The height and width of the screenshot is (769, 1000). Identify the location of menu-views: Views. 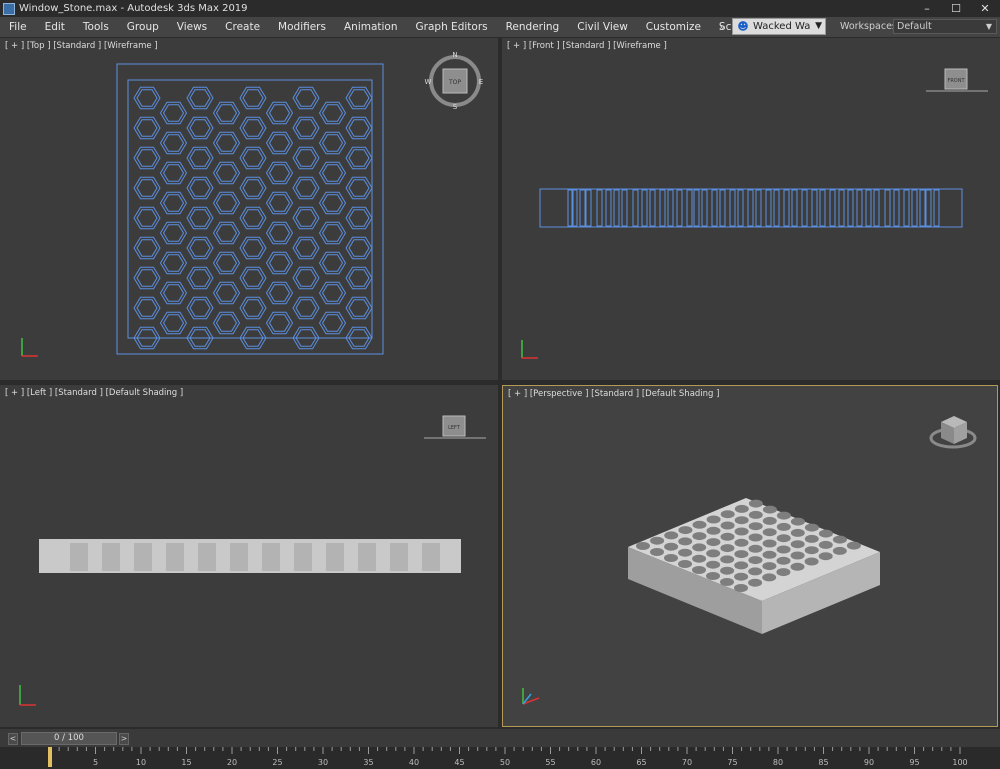
(192, 27).